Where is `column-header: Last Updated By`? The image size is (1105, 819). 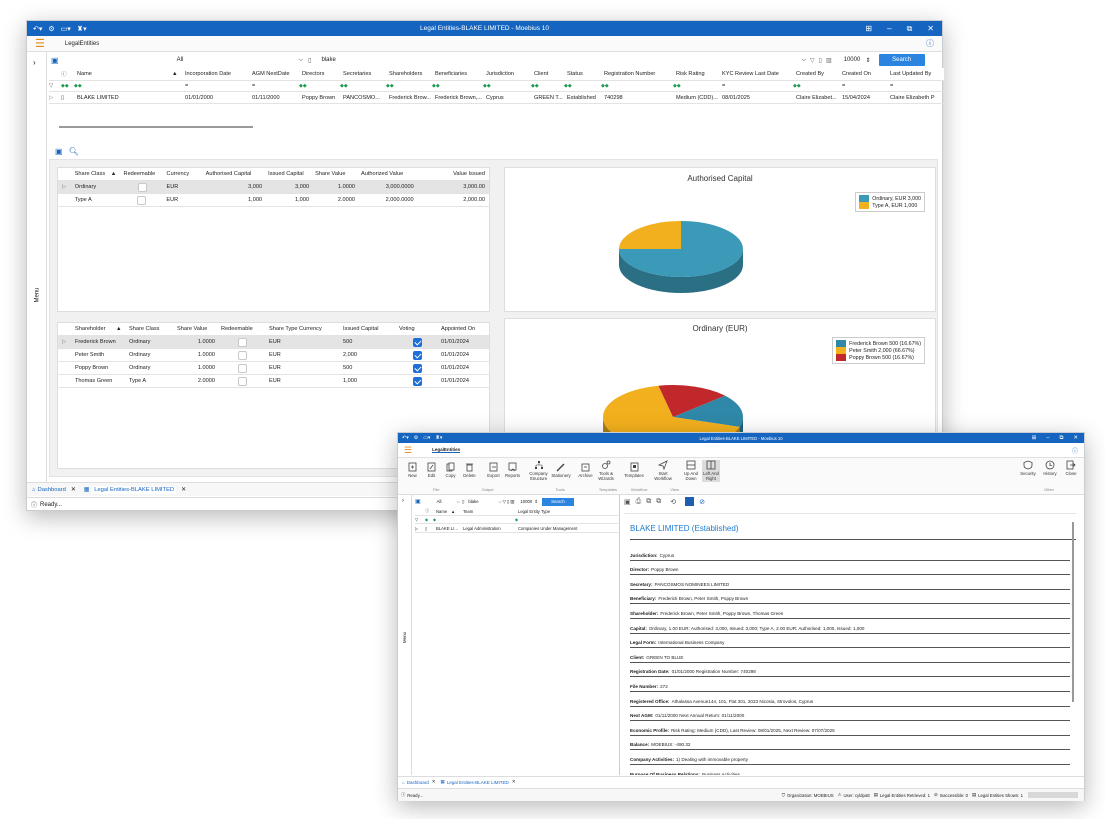
column-header: Last Updated By is located at coordinates (912, 74).